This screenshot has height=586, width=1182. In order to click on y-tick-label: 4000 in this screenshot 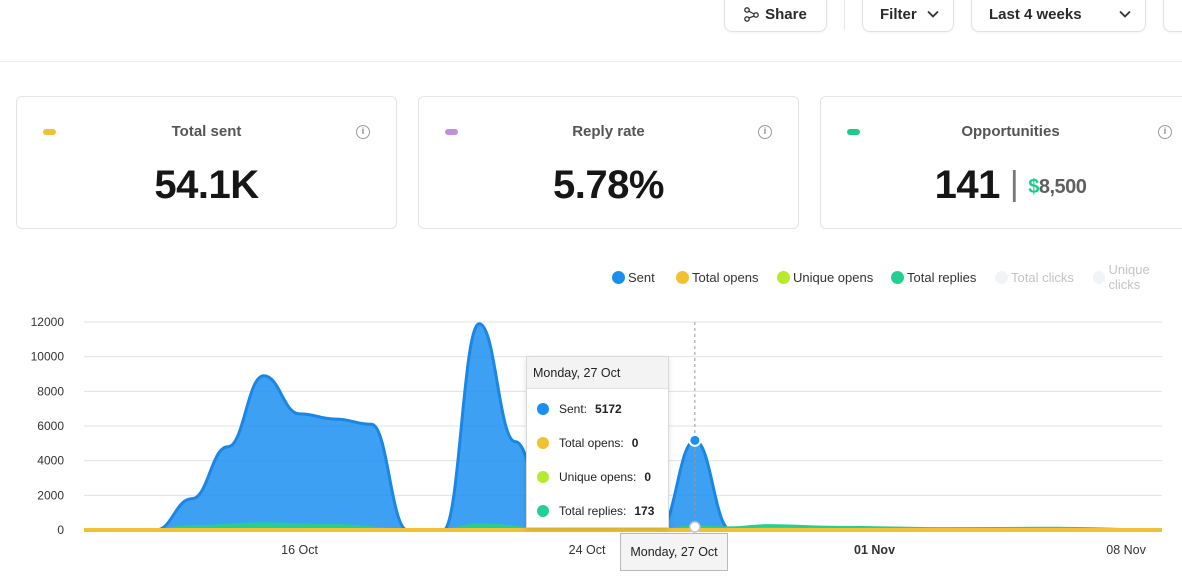, I will do `click(50, 461)`.